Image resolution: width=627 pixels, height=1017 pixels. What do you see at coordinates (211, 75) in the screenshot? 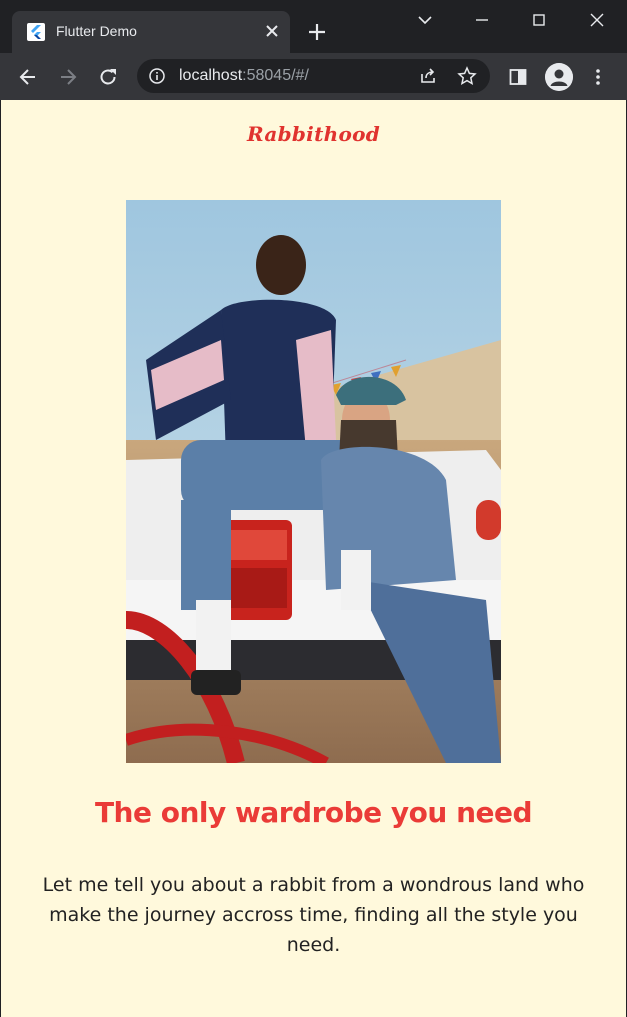
I see `url-host: localhost` at bounding box center [211, 75].